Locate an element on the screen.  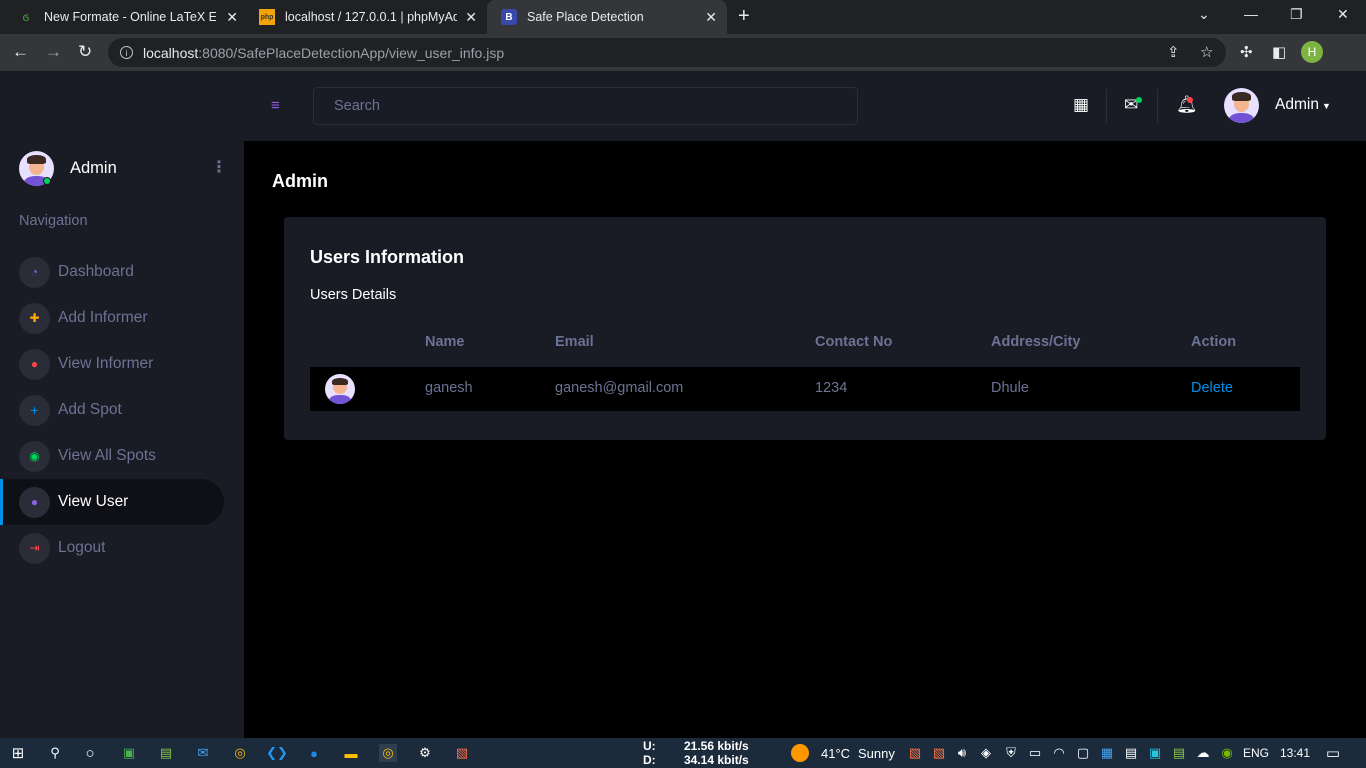
tab-safe-place: B Safe Place Detection ✕ is located at coordinates (607, 17).